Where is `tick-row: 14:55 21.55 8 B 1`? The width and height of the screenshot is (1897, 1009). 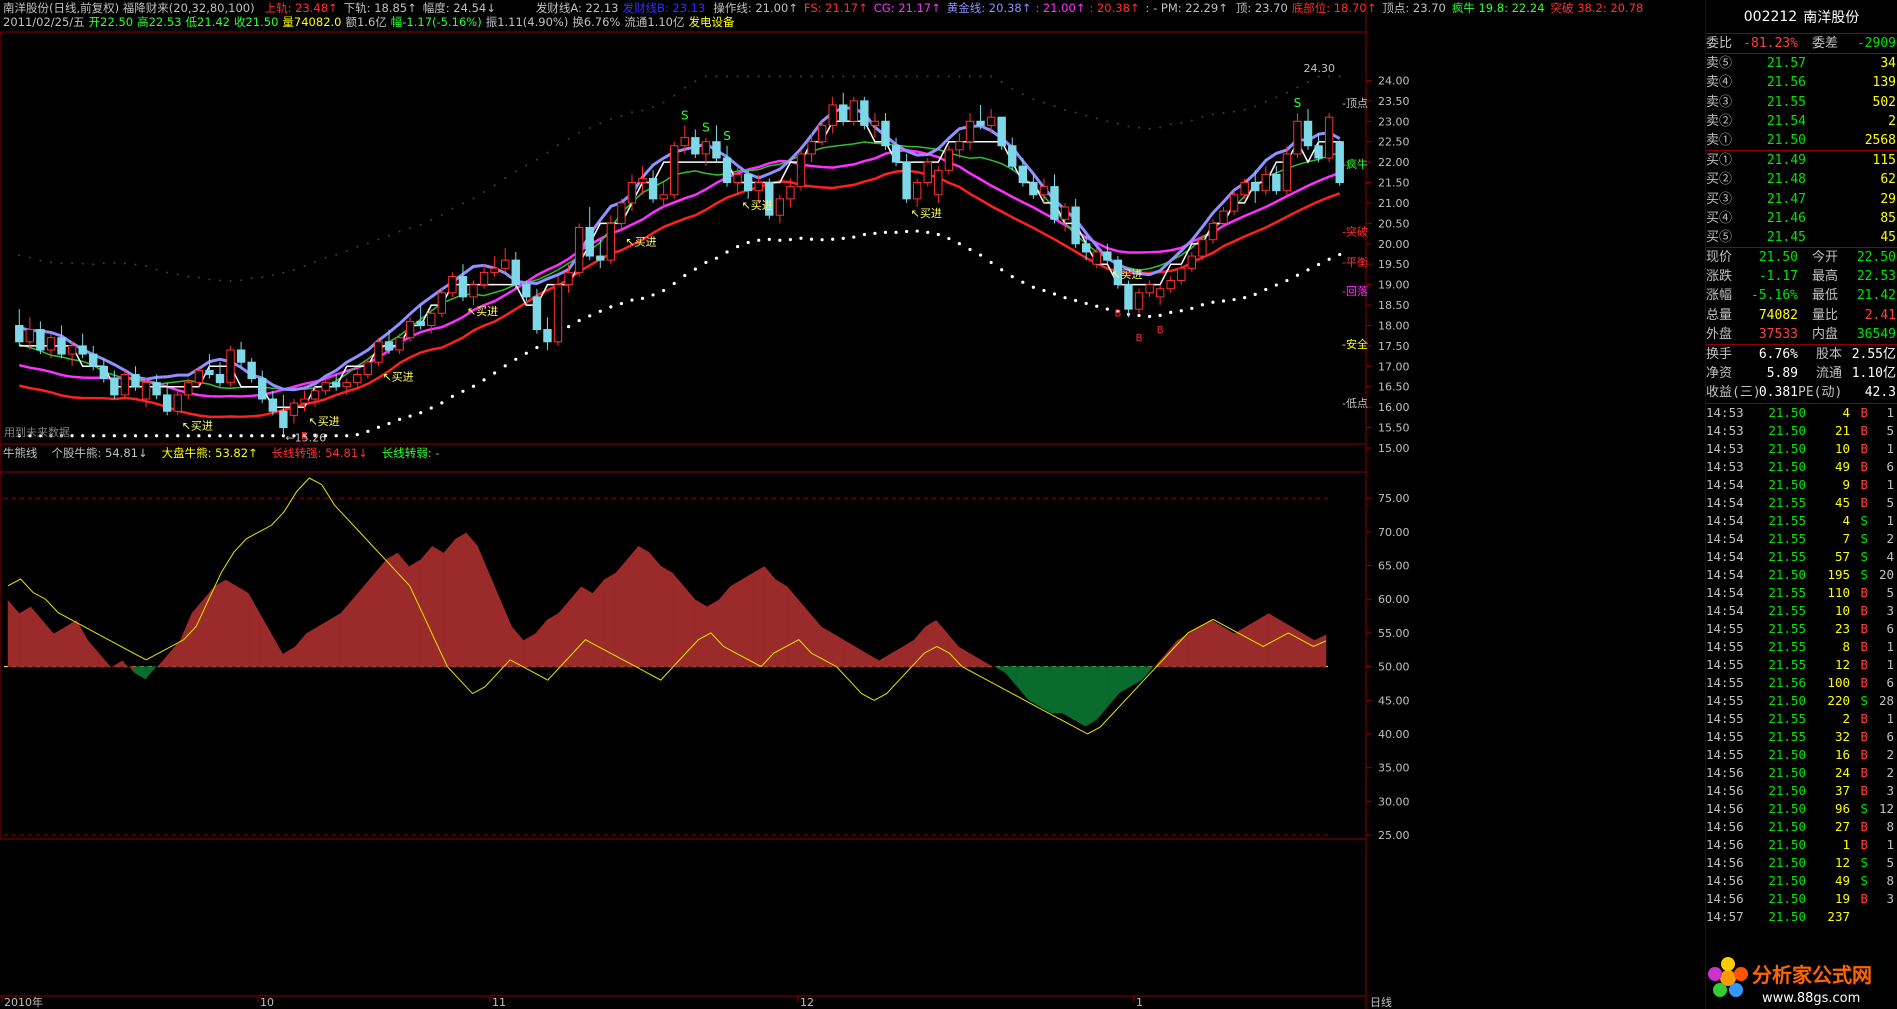
tick-row: 14:55 21.55 8 B 1 is located at coordinates (1801, 647).